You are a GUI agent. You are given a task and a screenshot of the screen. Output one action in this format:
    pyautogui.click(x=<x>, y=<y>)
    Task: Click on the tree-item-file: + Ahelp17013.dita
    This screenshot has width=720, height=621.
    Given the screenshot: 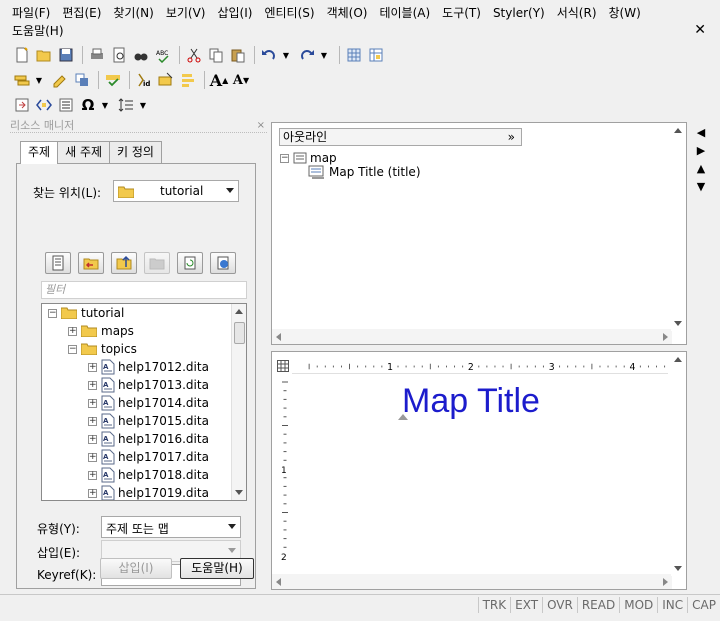 What is the action you would take?
    pyautogui.click(x=148, y=385)
    